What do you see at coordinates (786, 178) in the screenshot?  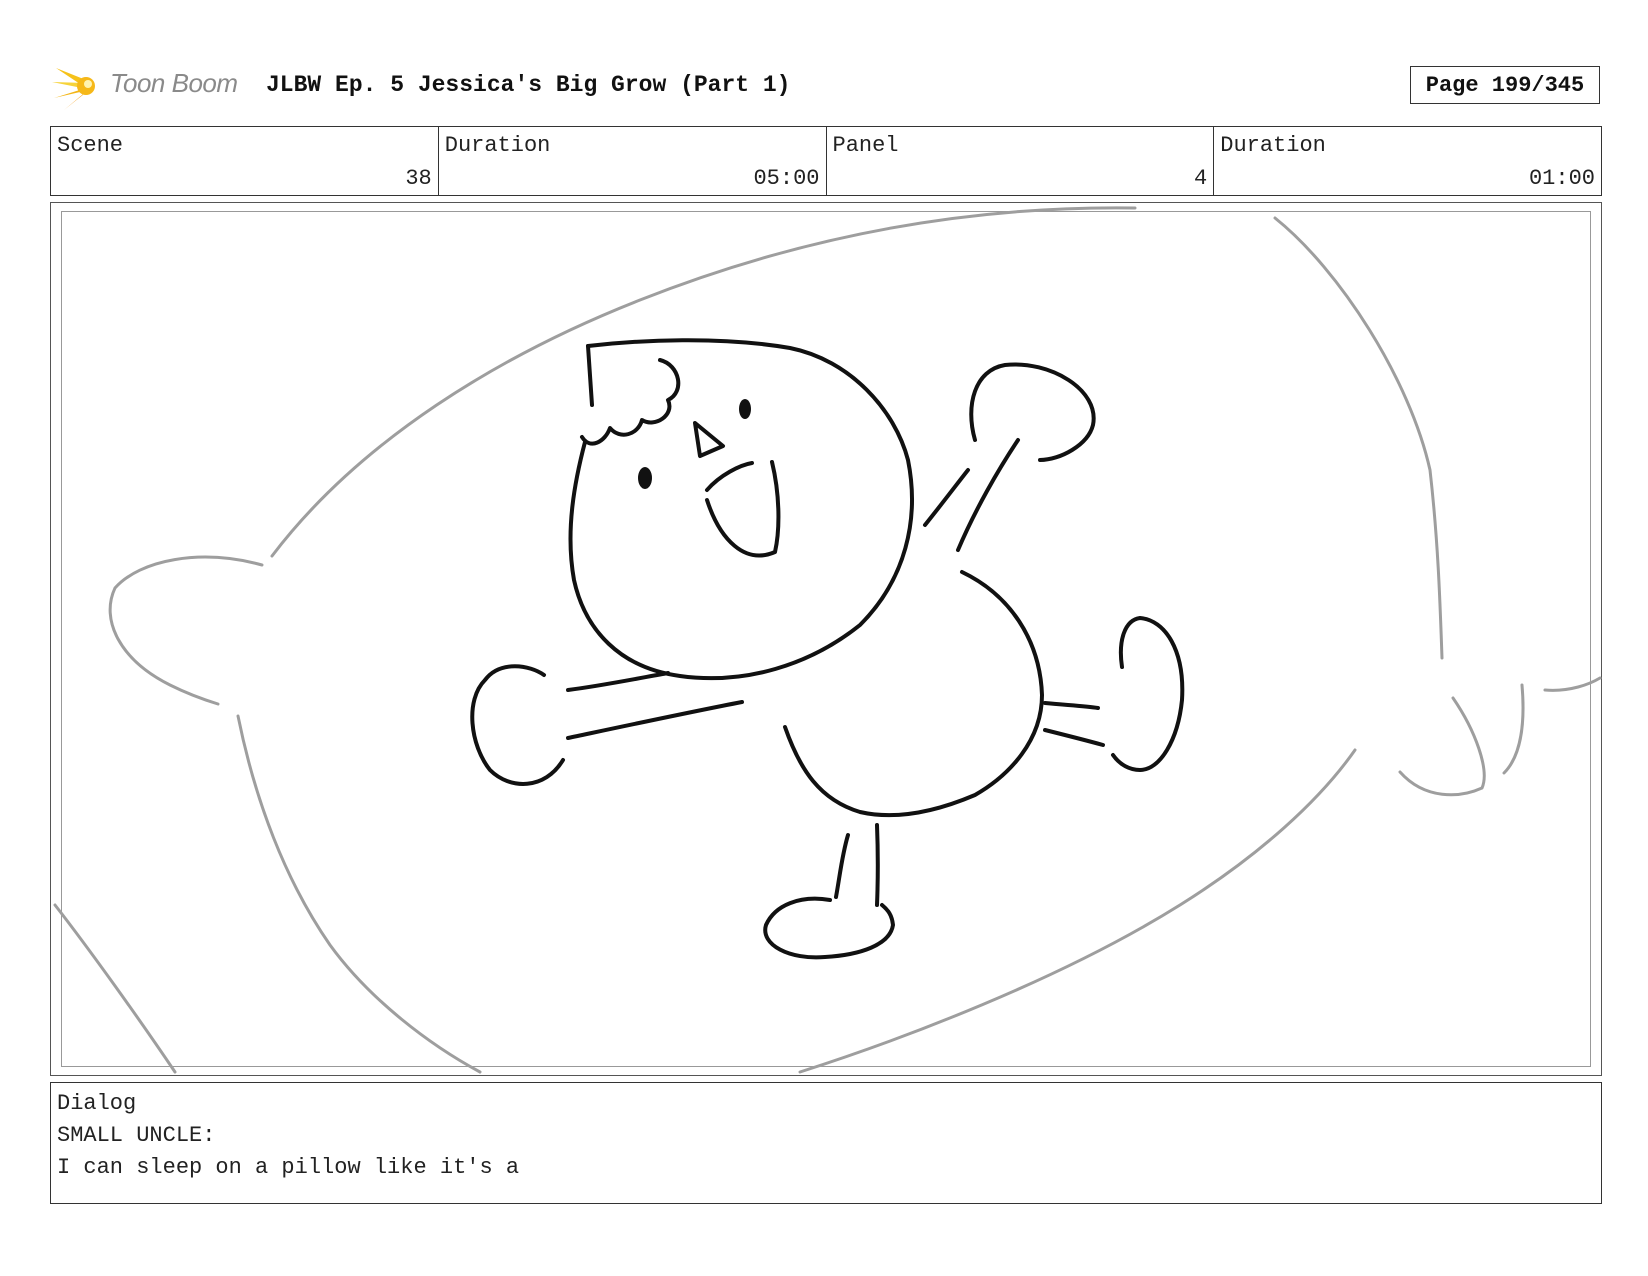 I see `scene-duration-value: 05:00` at bounding box center [786, 178].